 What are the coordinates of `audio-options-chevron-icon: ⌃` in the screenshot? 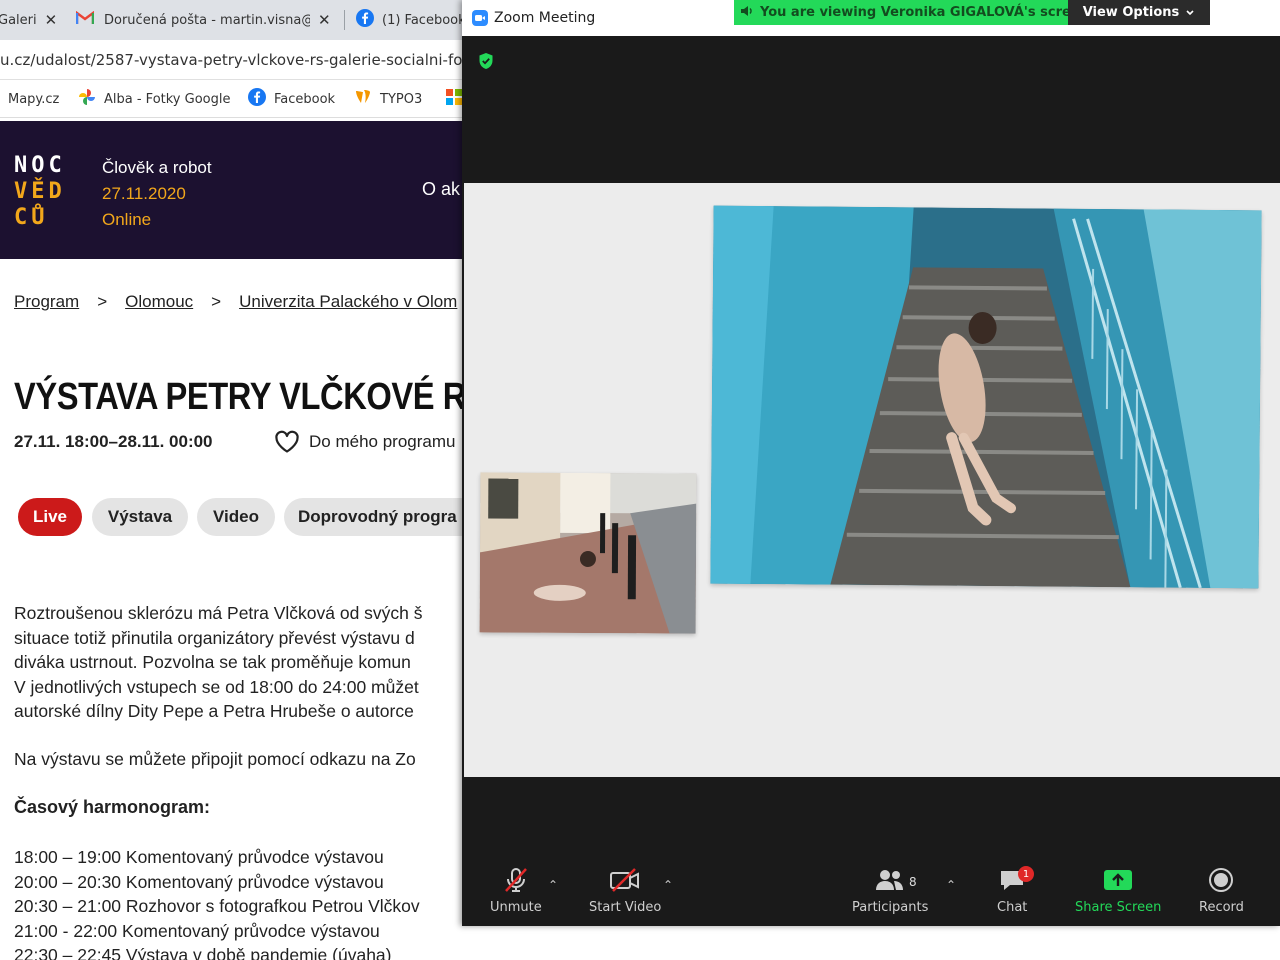 It's located at (553, 885).